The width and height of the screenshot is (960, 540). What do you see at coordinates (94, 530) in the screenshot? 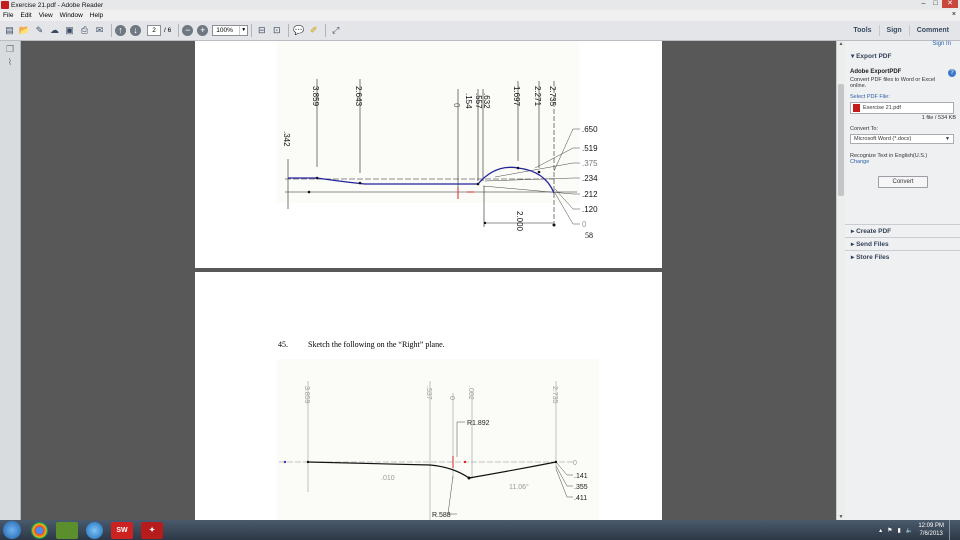
I see `safari-icon` at bounding box center [94, 530].